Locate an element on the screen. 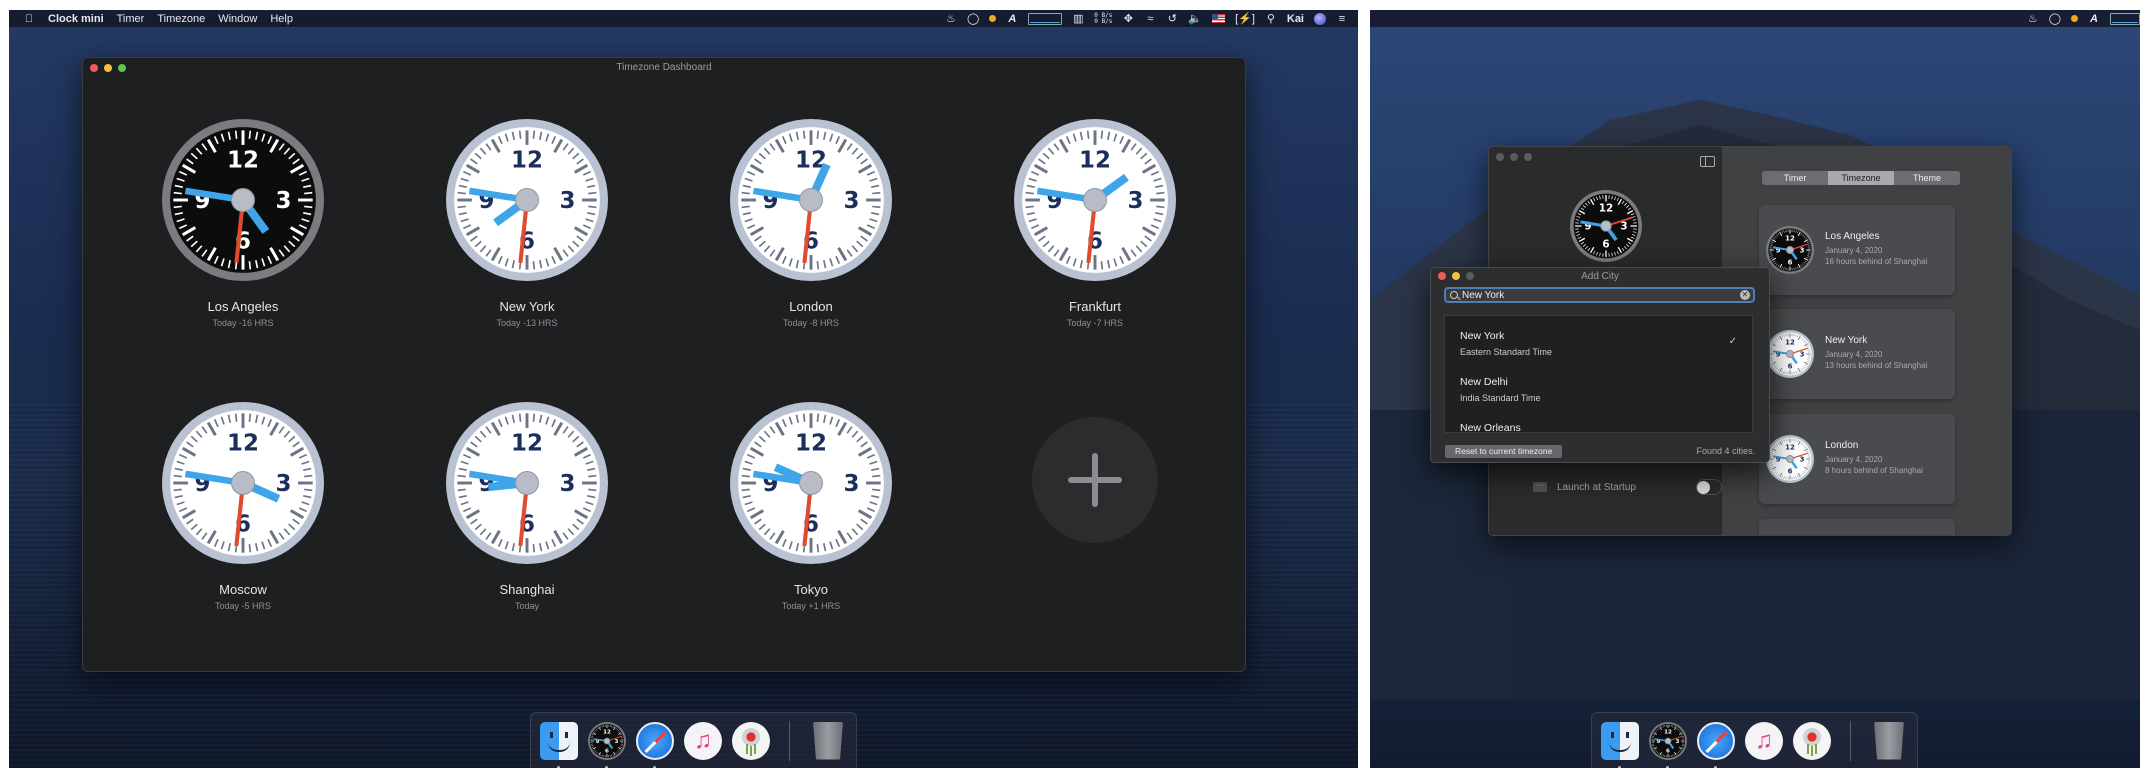 The image size is (2140, 780). time-offset: Today -7 HRS is located at coordinates (1095, 323).